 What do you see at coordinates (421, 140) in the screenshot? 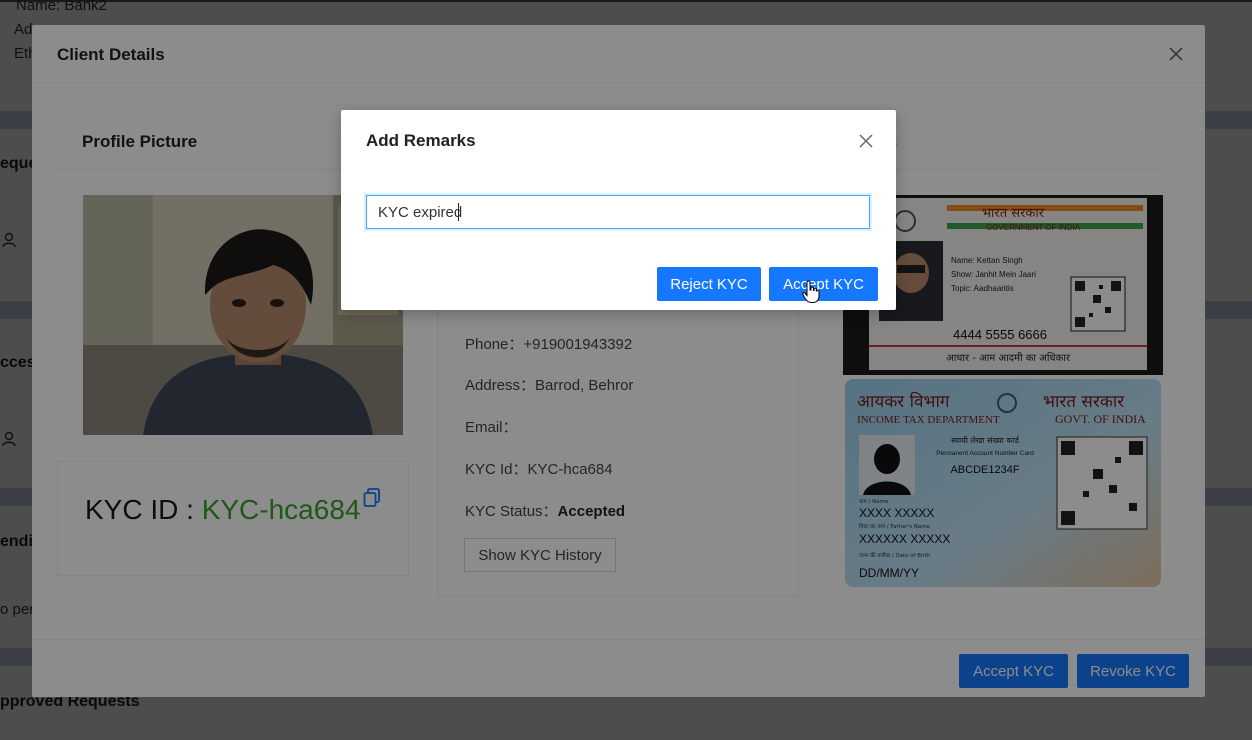
I see `modal-title: Add Remarks` at bounding box center [421, 140].